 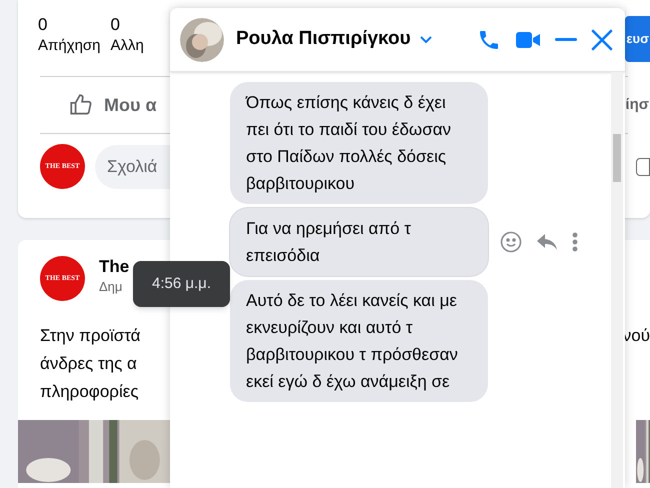 I want to click on message-bubble: Για να ηρεμήσει από τ επεισόδια, so click(x=359, y=242).